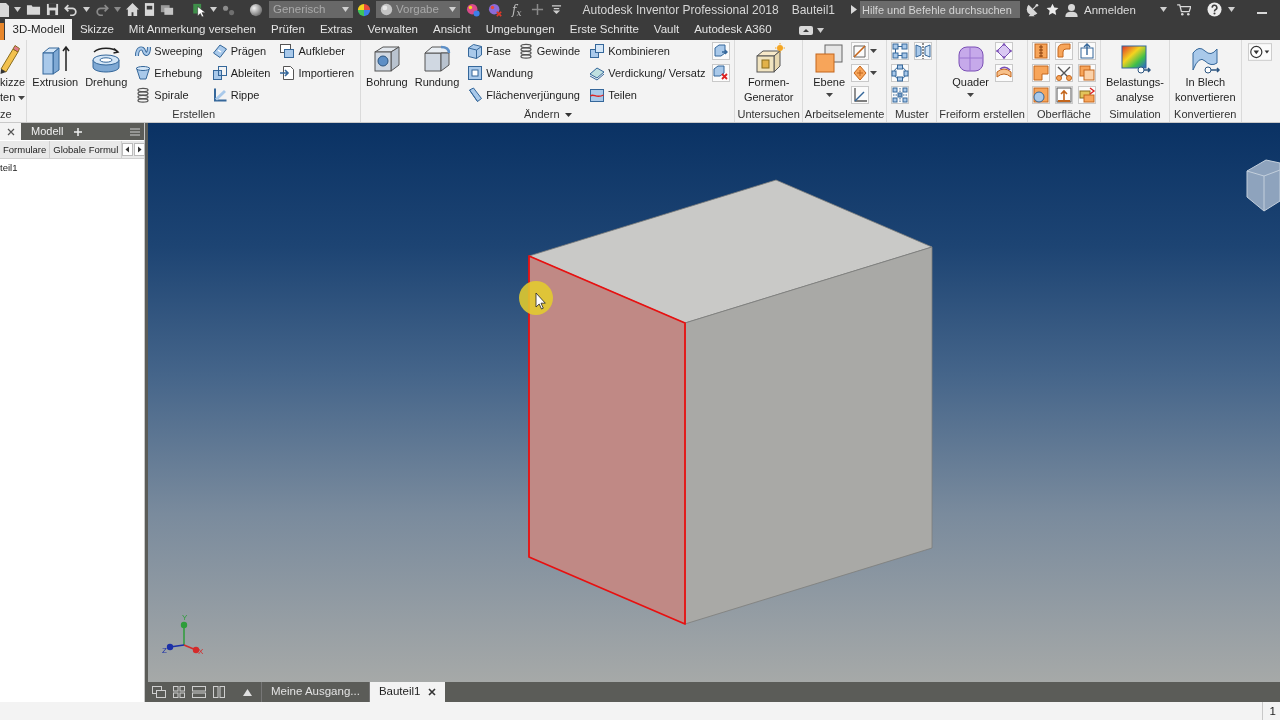 The height and width of the screenshot is (720, 1280). Describe the element at coordinates (4, 9) in the screenshot. I see `page-icon` at that location.